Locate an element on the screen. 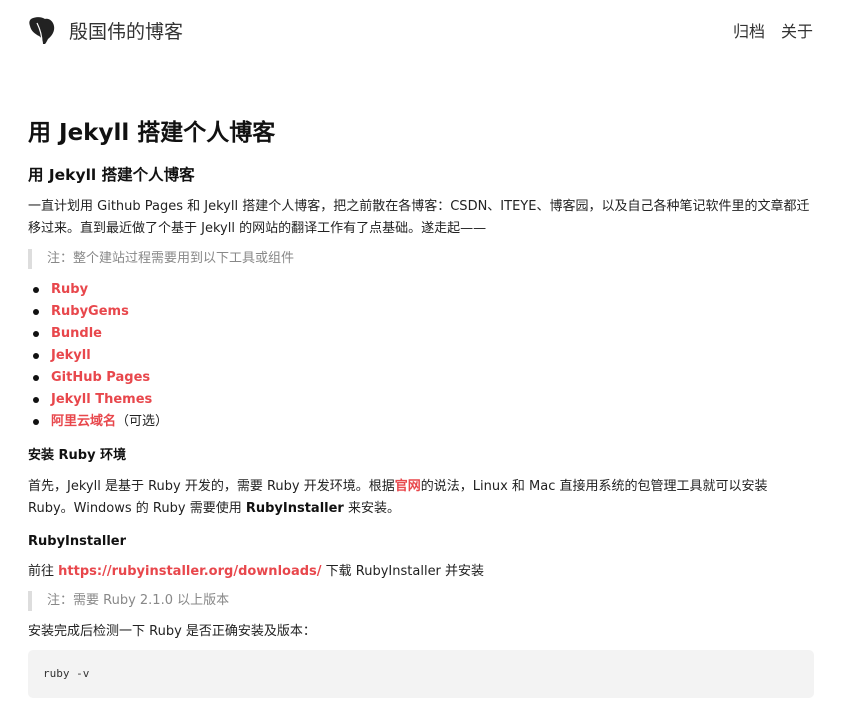 The width and height of the screenshot is (845, 712). install-text-1: 首先，Jekyll 是基于 Ruby 开发的，需要 Ruby 开发环境。根据 is located at coordinates (211, 486).